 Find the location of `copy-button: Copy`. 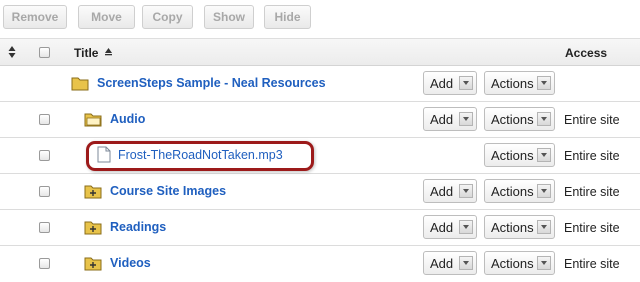

copy-button: Copy is located at coordinates (167, 17).